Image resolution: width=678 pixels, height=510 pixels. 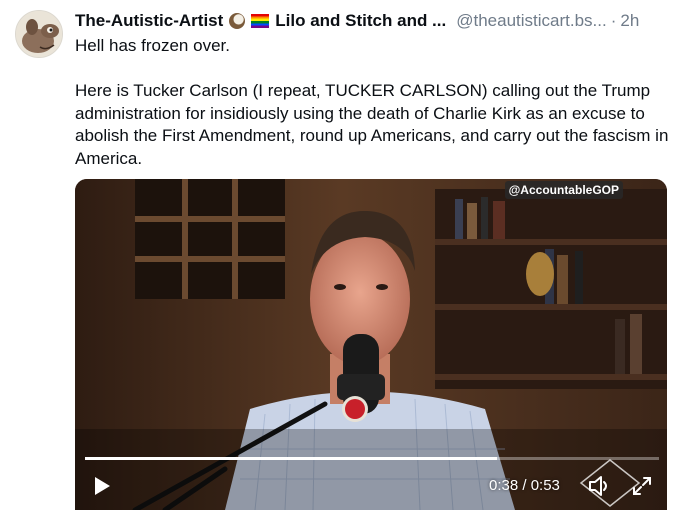 I want to click on avatar, so click(x=39, y=34).